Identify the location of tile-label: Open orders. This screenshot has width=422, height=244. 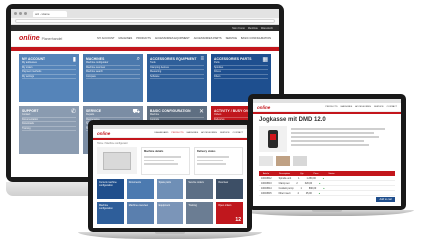
(225, 205).